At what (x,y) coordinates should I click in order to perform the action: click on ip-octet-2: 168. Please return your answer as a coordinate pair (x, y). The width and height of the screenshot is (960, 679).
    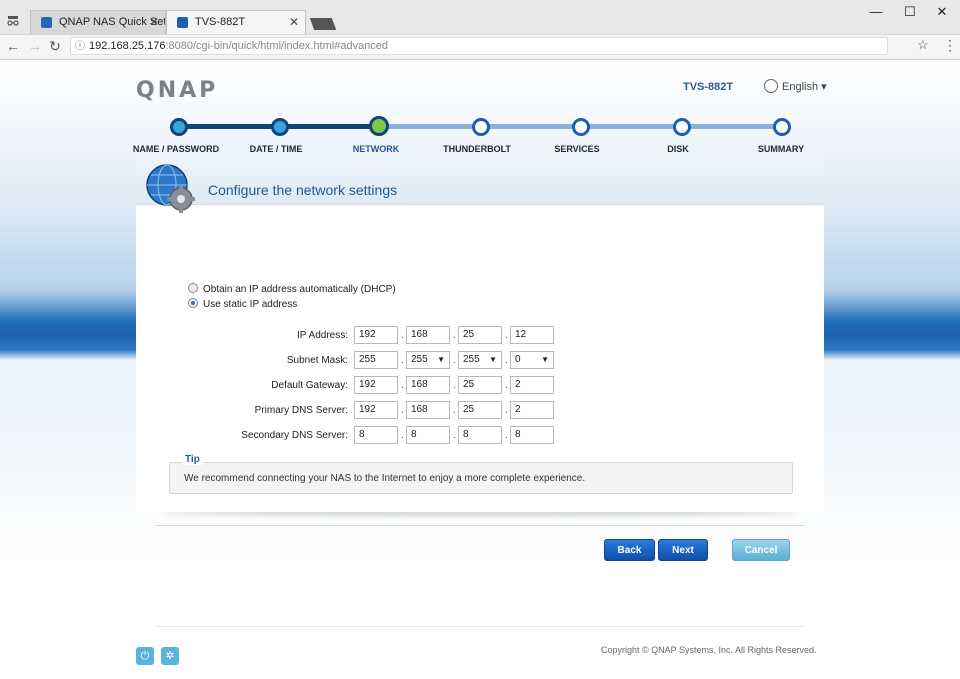
    Looking at the image, I should click on (428, 335).